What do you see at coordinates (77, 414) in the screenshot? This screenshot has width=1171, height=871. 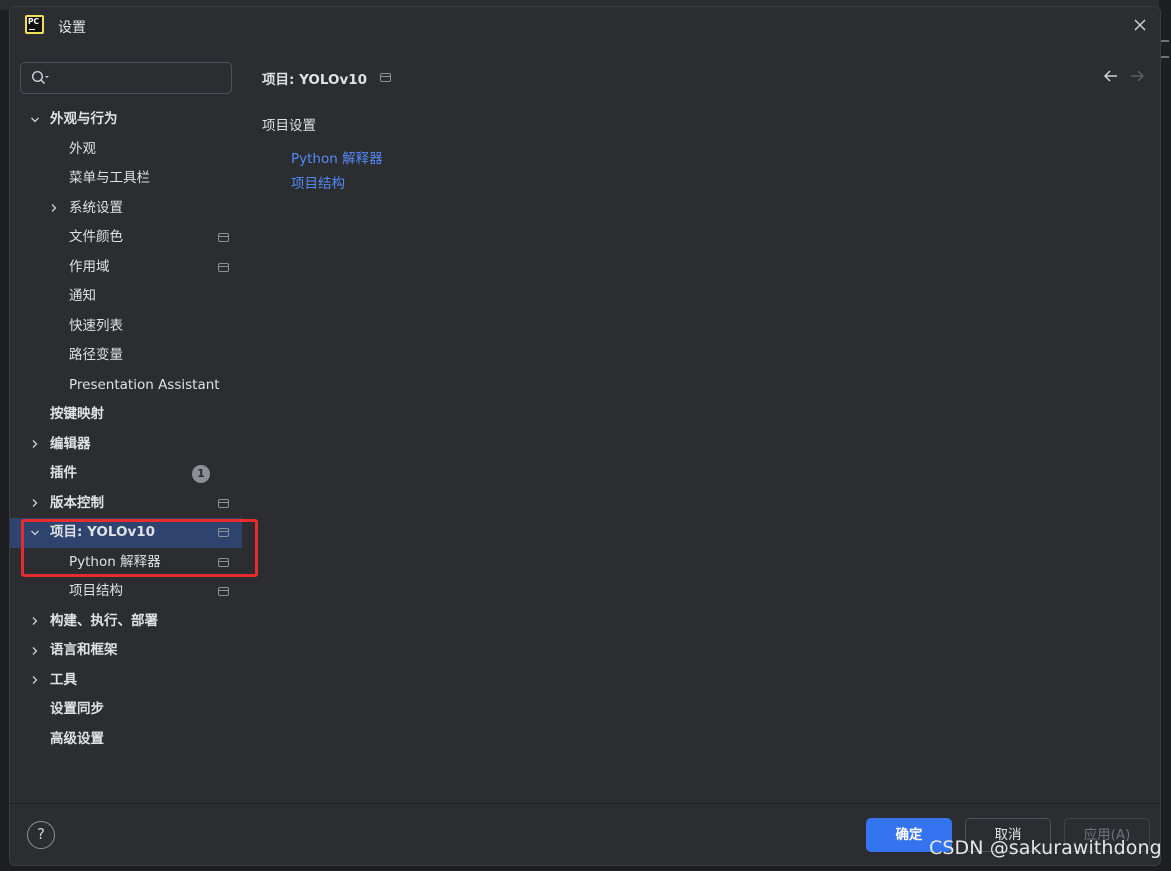 I see `sidebar-item-label: 按键映射` at bounding box center [77, 414].